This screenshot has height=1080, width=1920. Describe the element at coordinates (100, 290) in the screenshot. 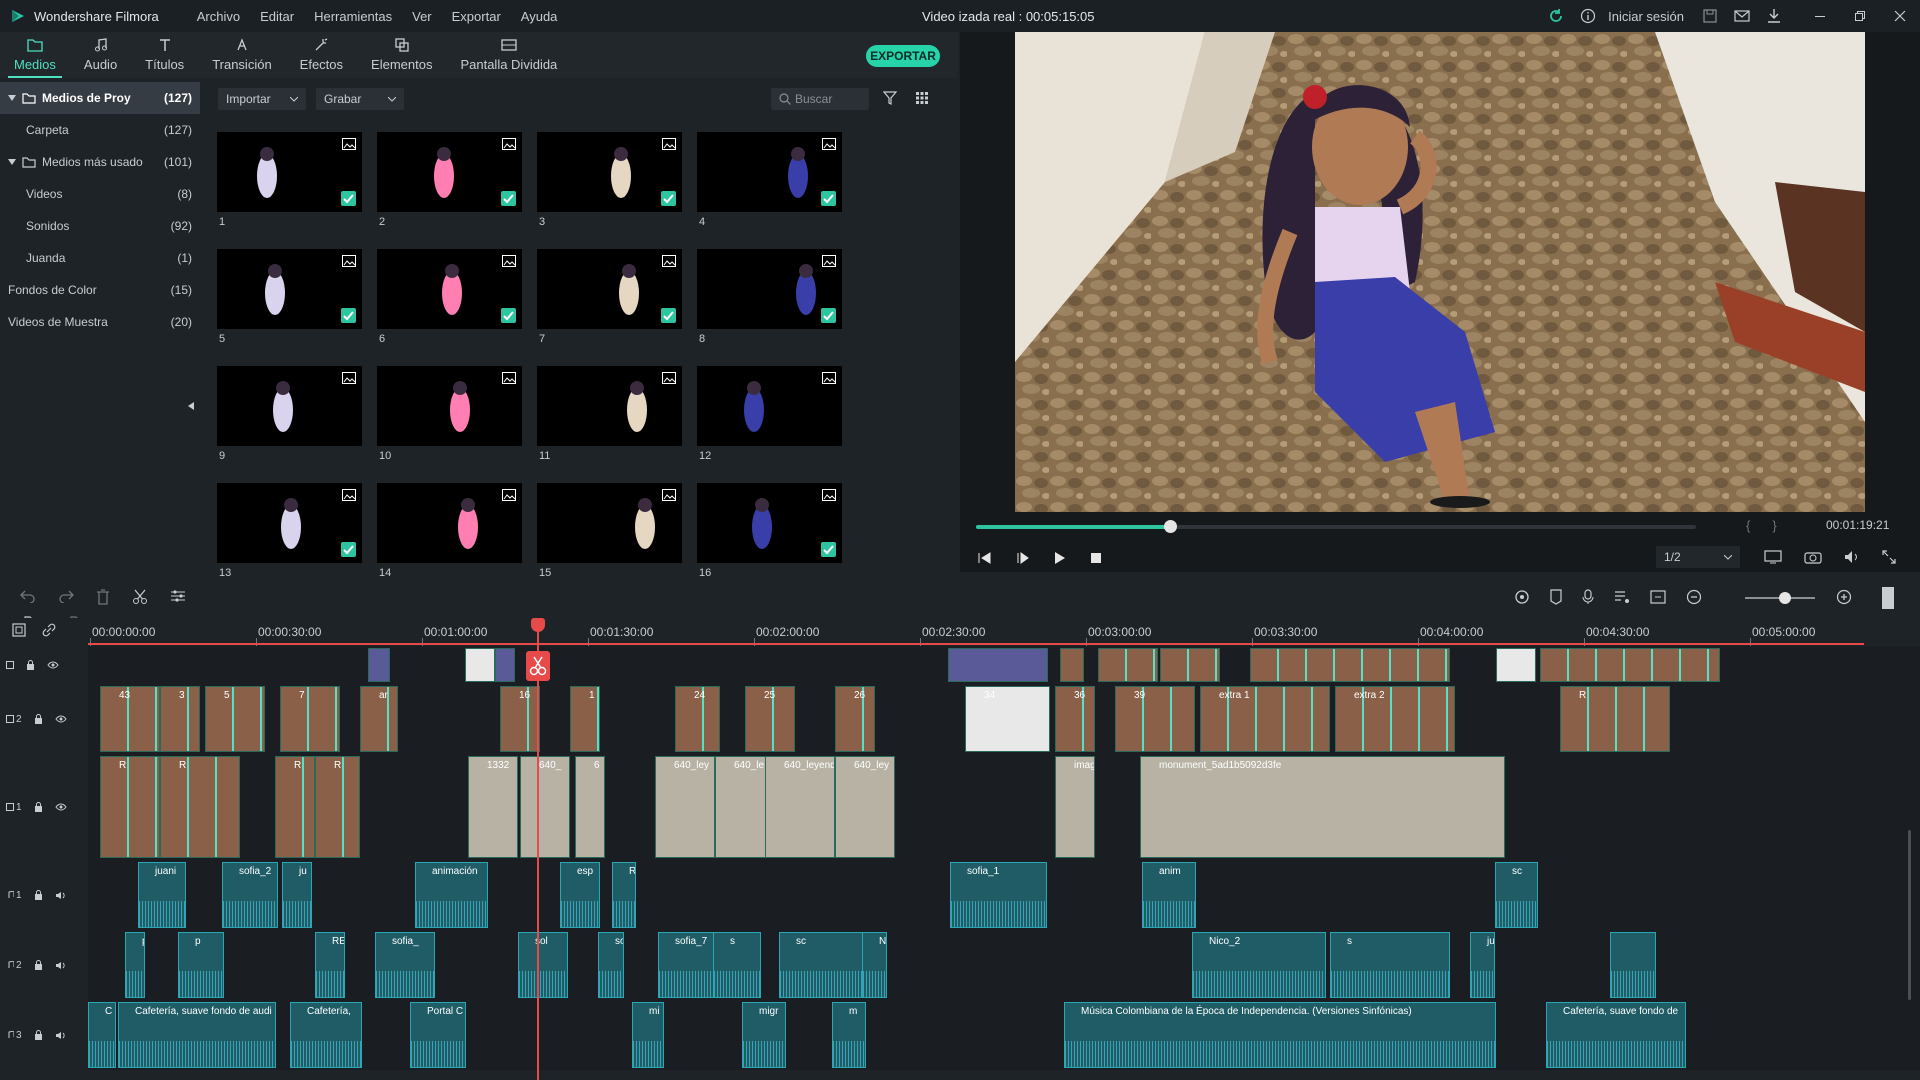

I see `sidebar-item-fondos-color: Fondos de Color (15)` at that location.